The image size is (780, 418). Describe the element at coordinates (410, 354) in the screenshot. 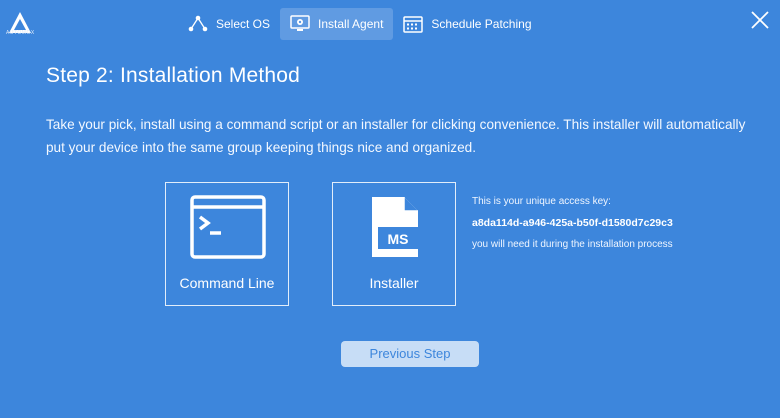

I see `previous-step-button: Previous Step` at that location.